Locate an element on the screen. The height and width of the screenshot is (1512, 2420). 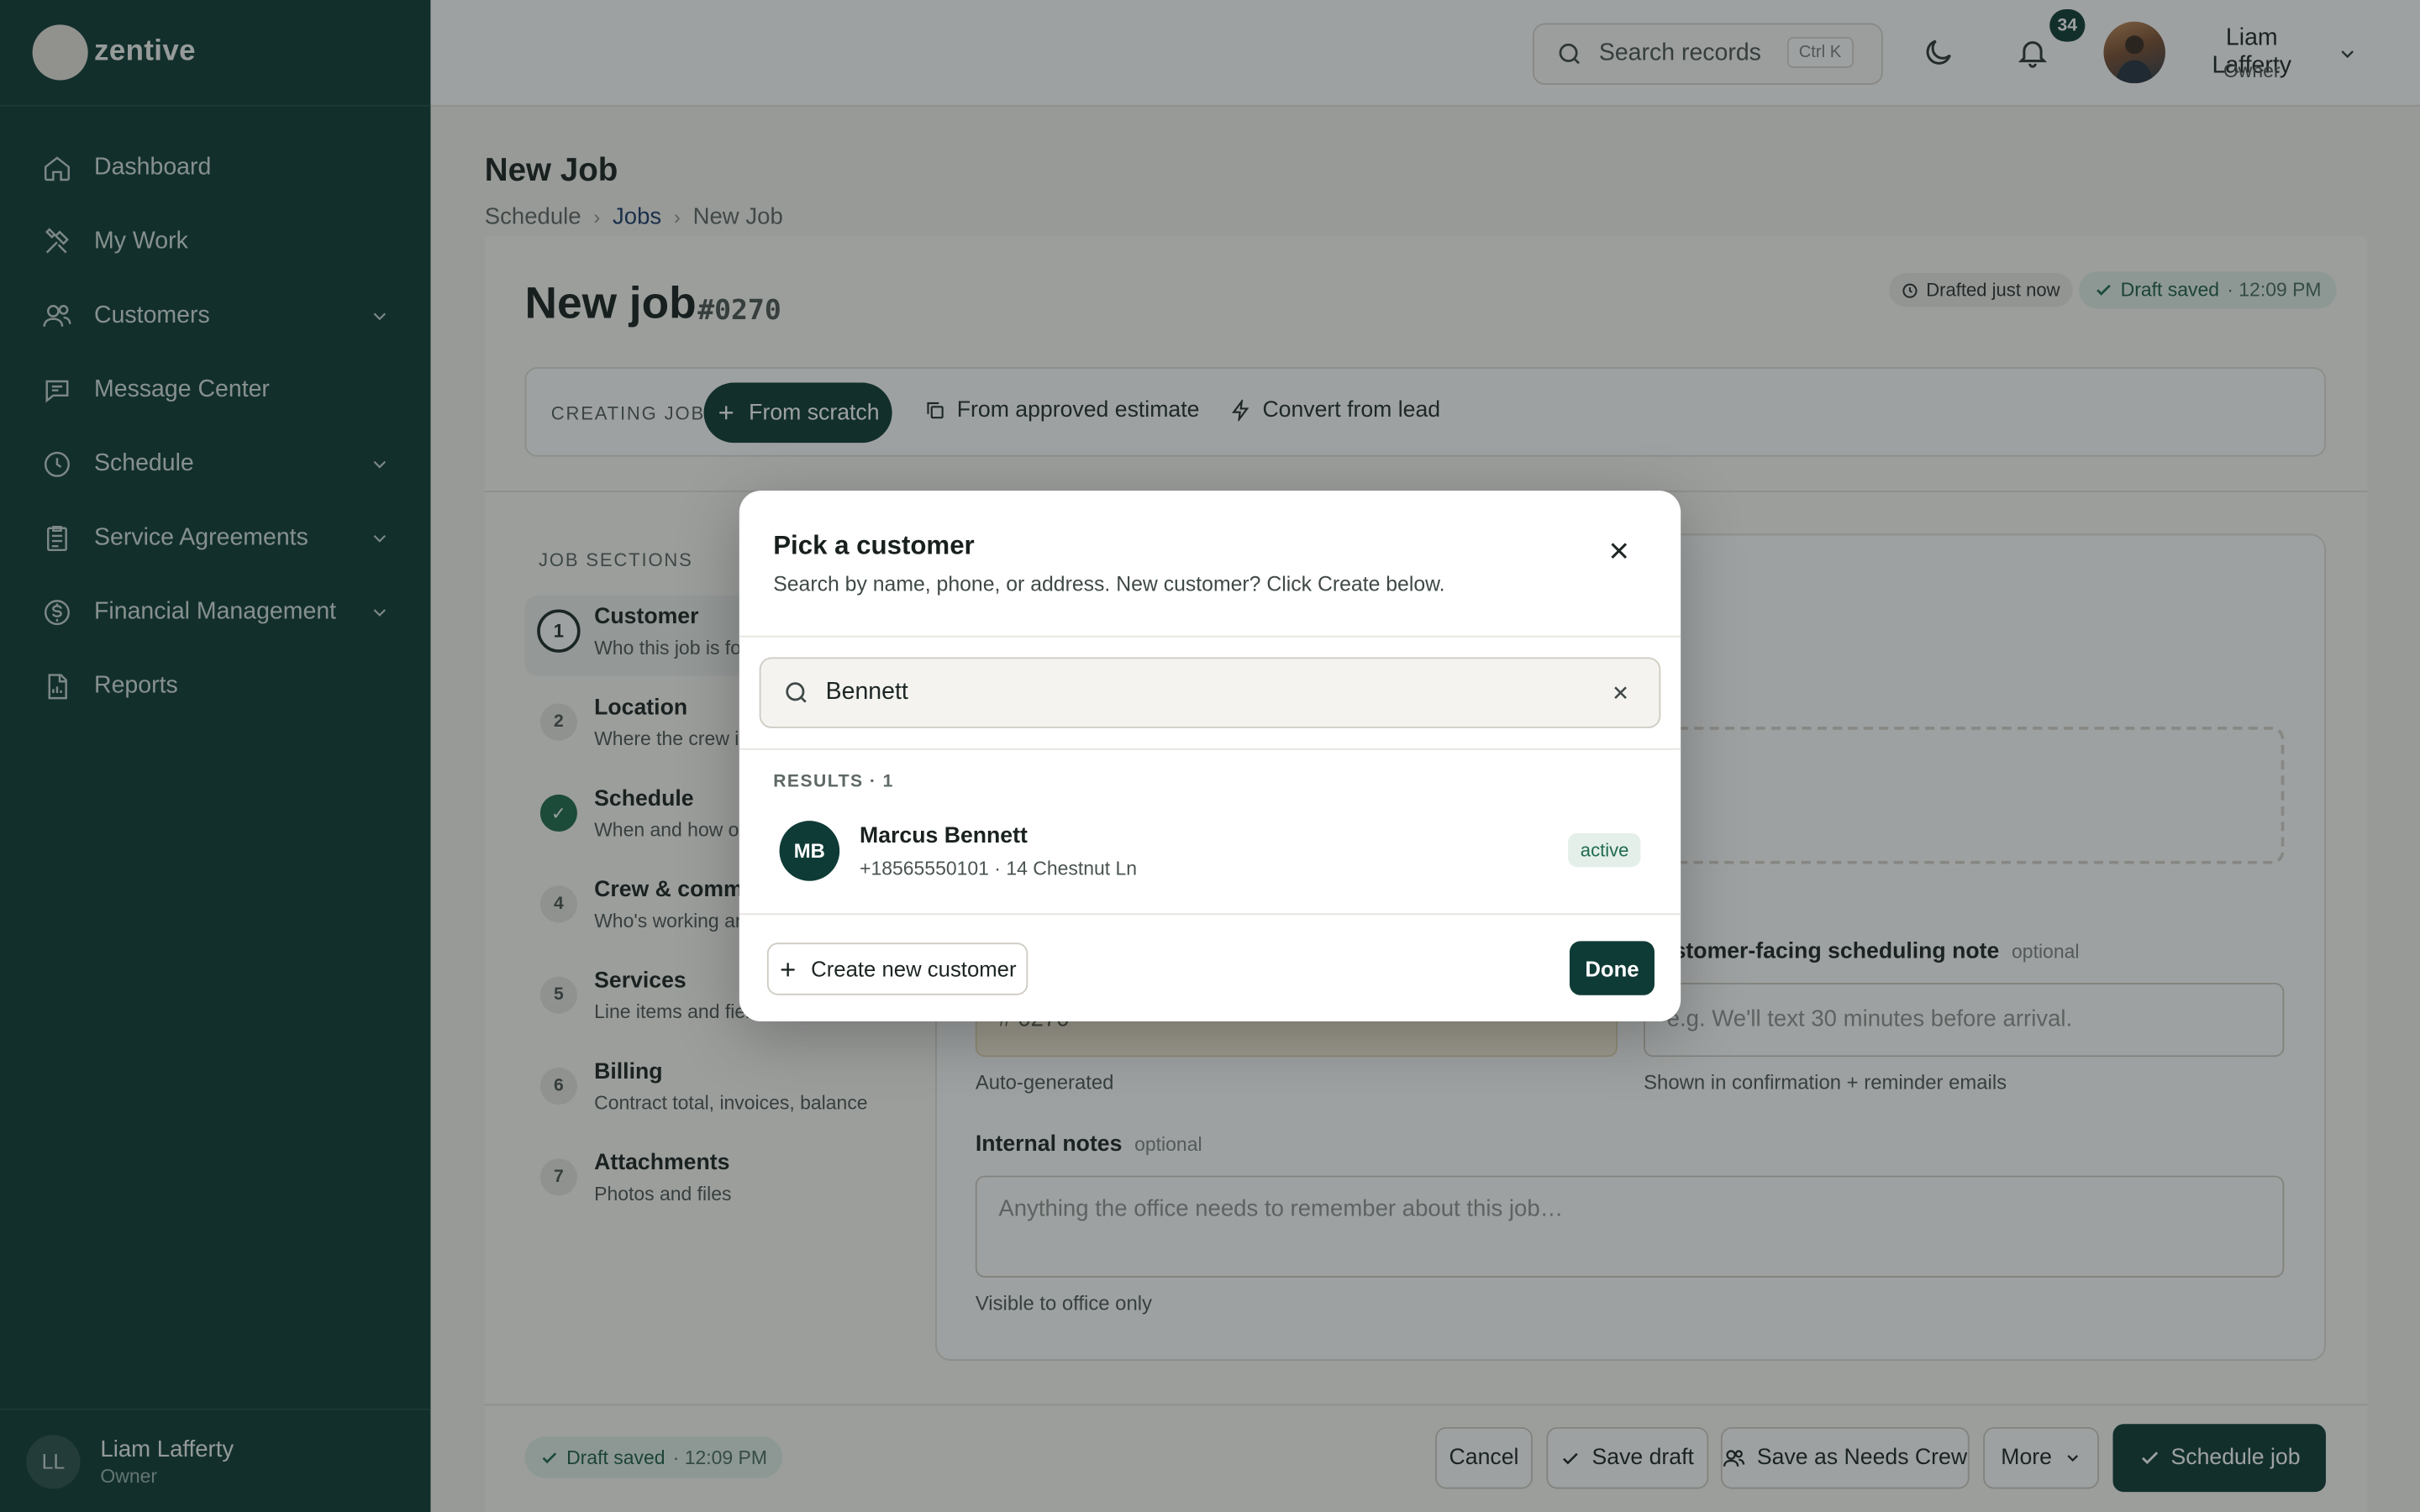
search-icon is located at coordinates (796, 692).